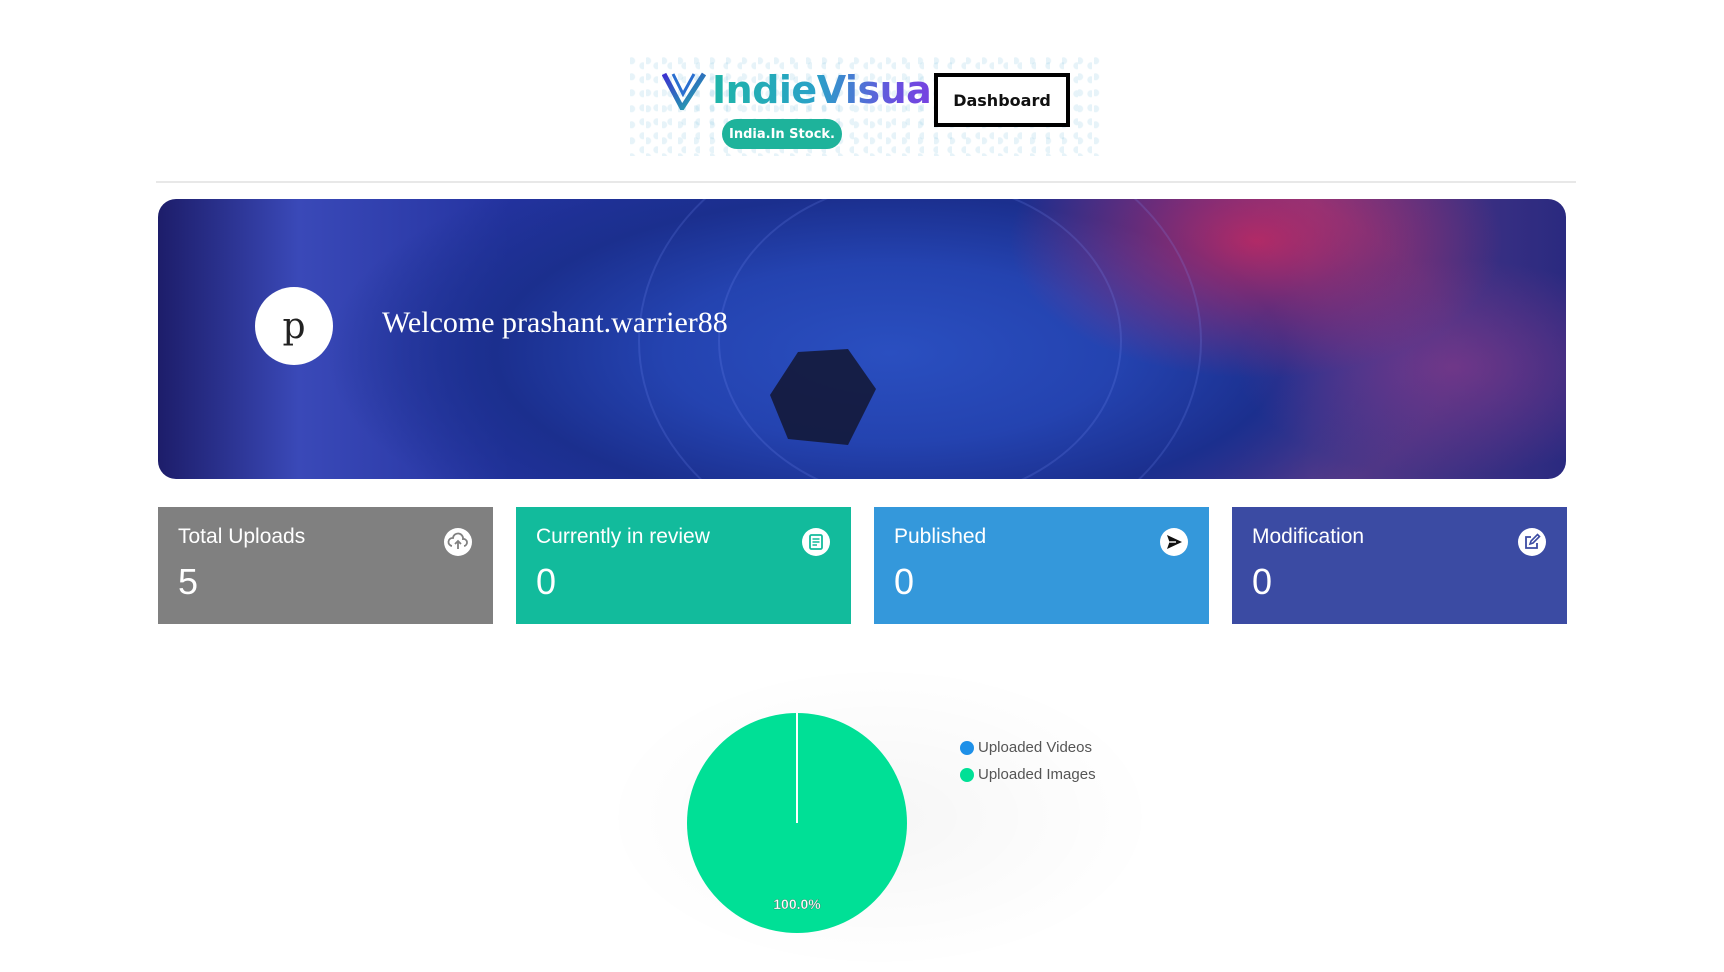 Image resolution: width=1724 pixels, height=972 pixels. What do you see at coordinates (1308, 536) in the screenshot?
I see `stat-label: Modification` at bounding box center [1308, 536].